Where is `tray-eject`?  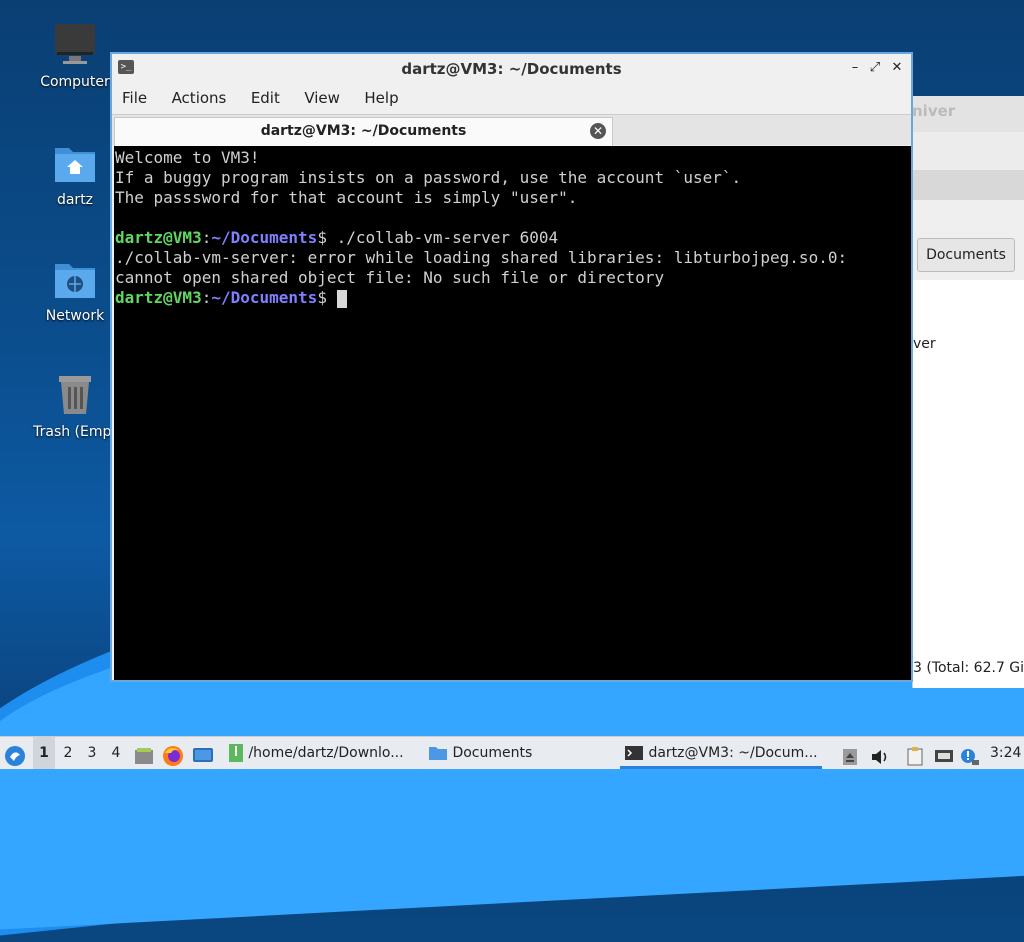 tray-eject is located at coordinates (852, 753).